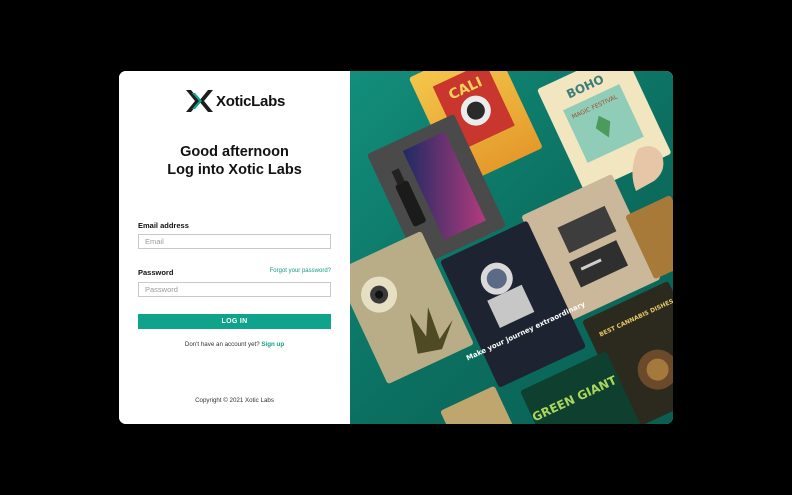  What do you see at coordinates (234, 289) in the screenshot?
I see `password-field` at bounding box center [234, 289].